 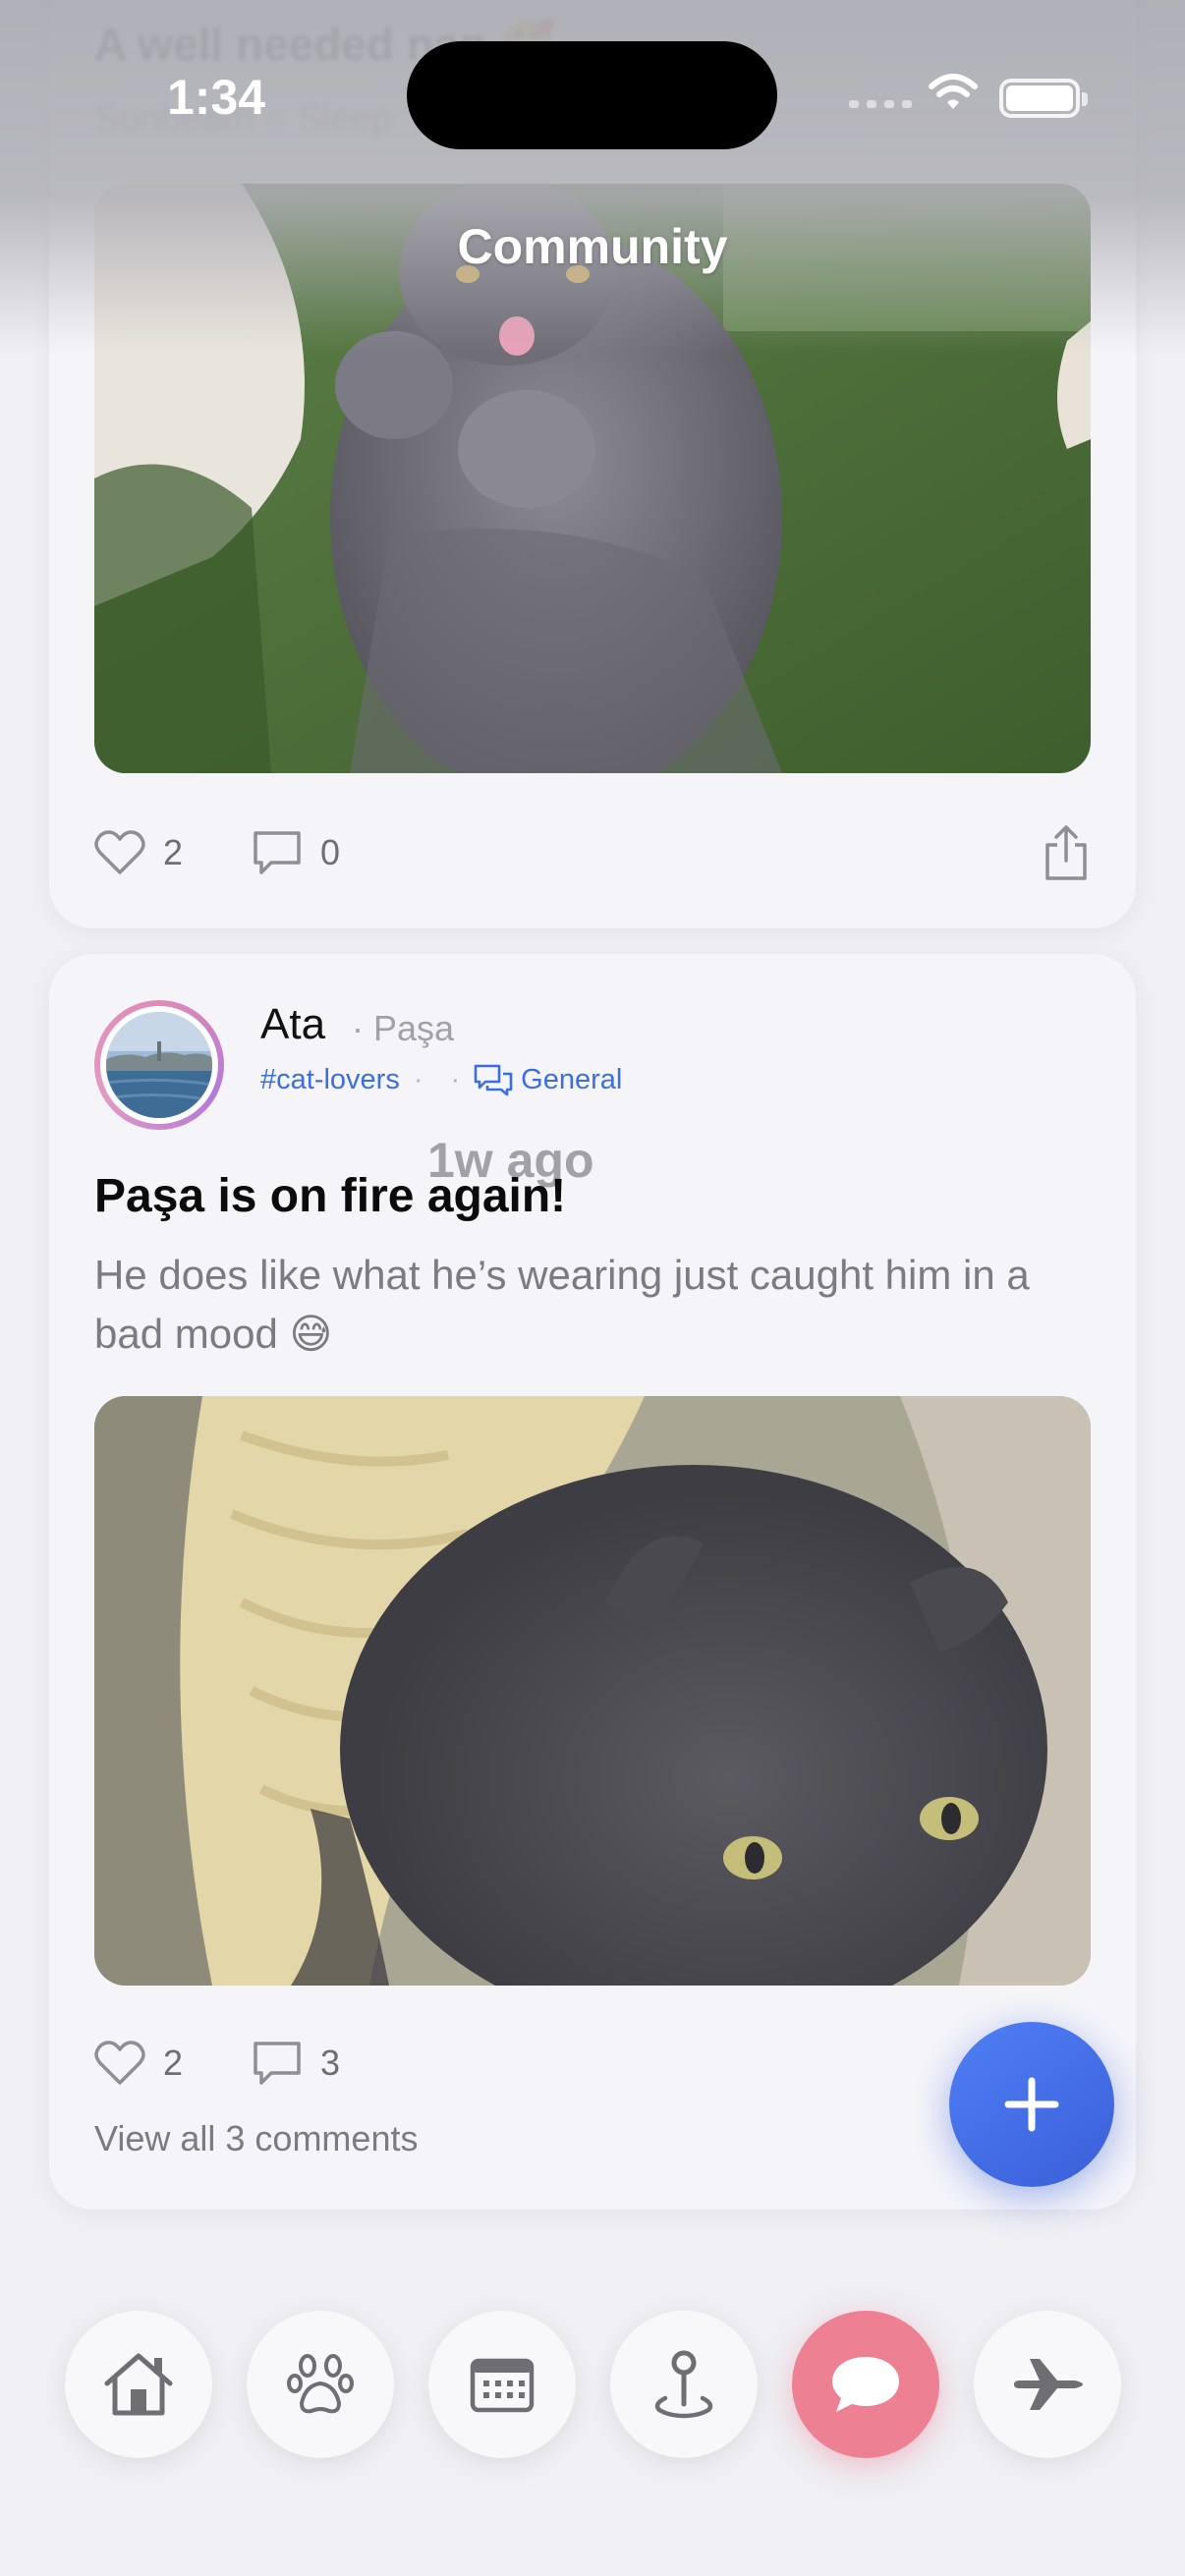 What do you see at coordinates (954, 91) in the screenshot?
I see `wifi-icon` at bounding box center [954, 91].